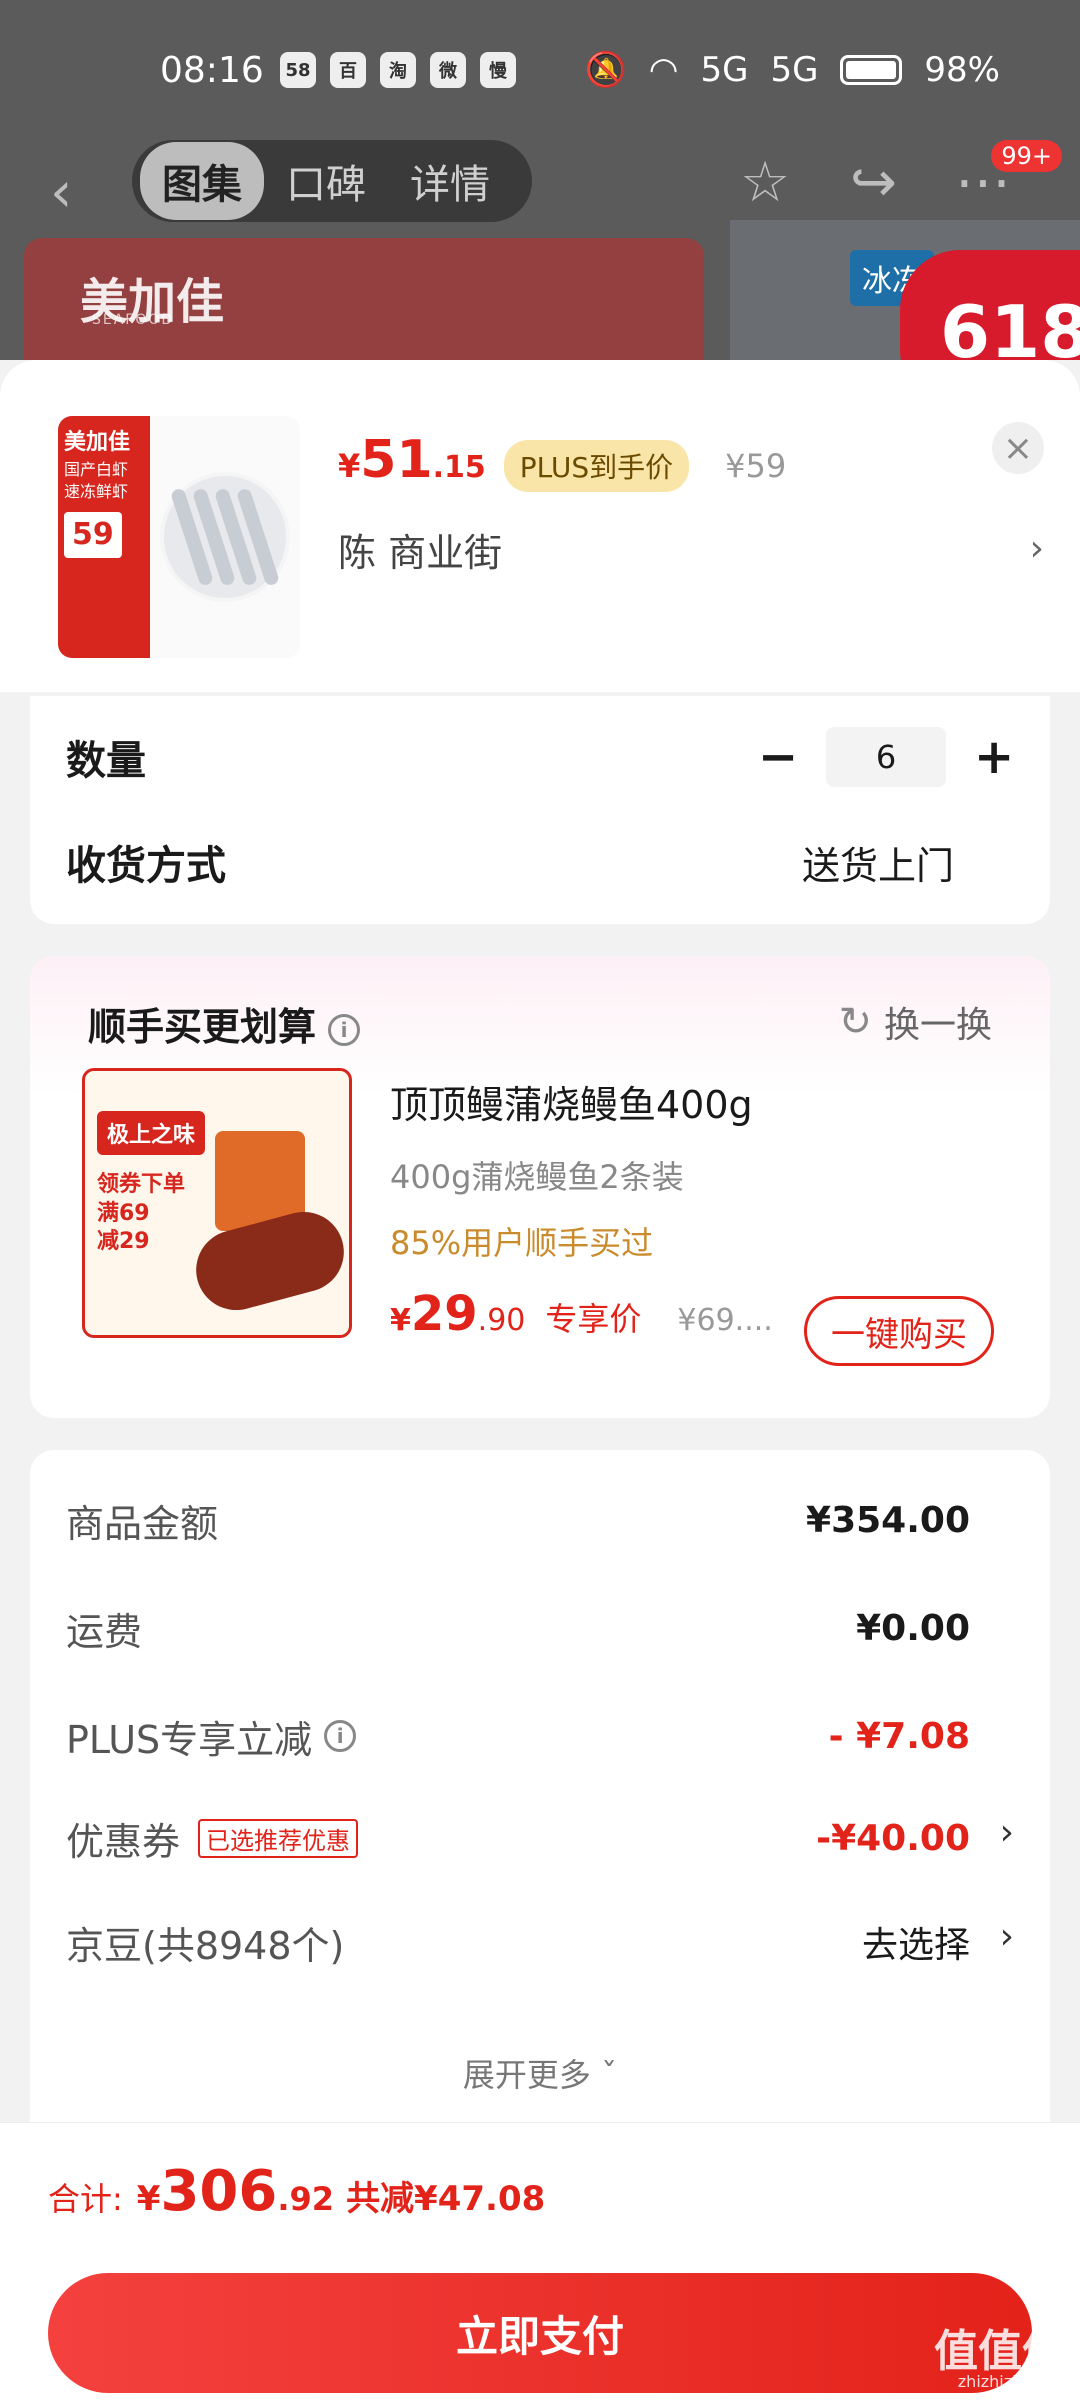  I want to click on price-decimal: .15, so click(459, 467).